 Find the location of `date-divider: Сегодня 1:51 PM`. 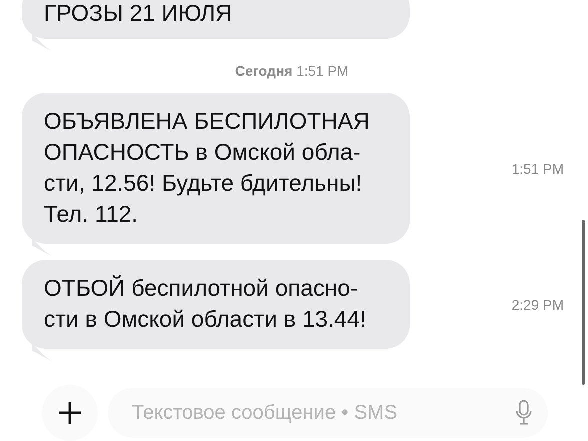

date-divider: Сегодня 1:51 PM is located at coordinates (292, 71).